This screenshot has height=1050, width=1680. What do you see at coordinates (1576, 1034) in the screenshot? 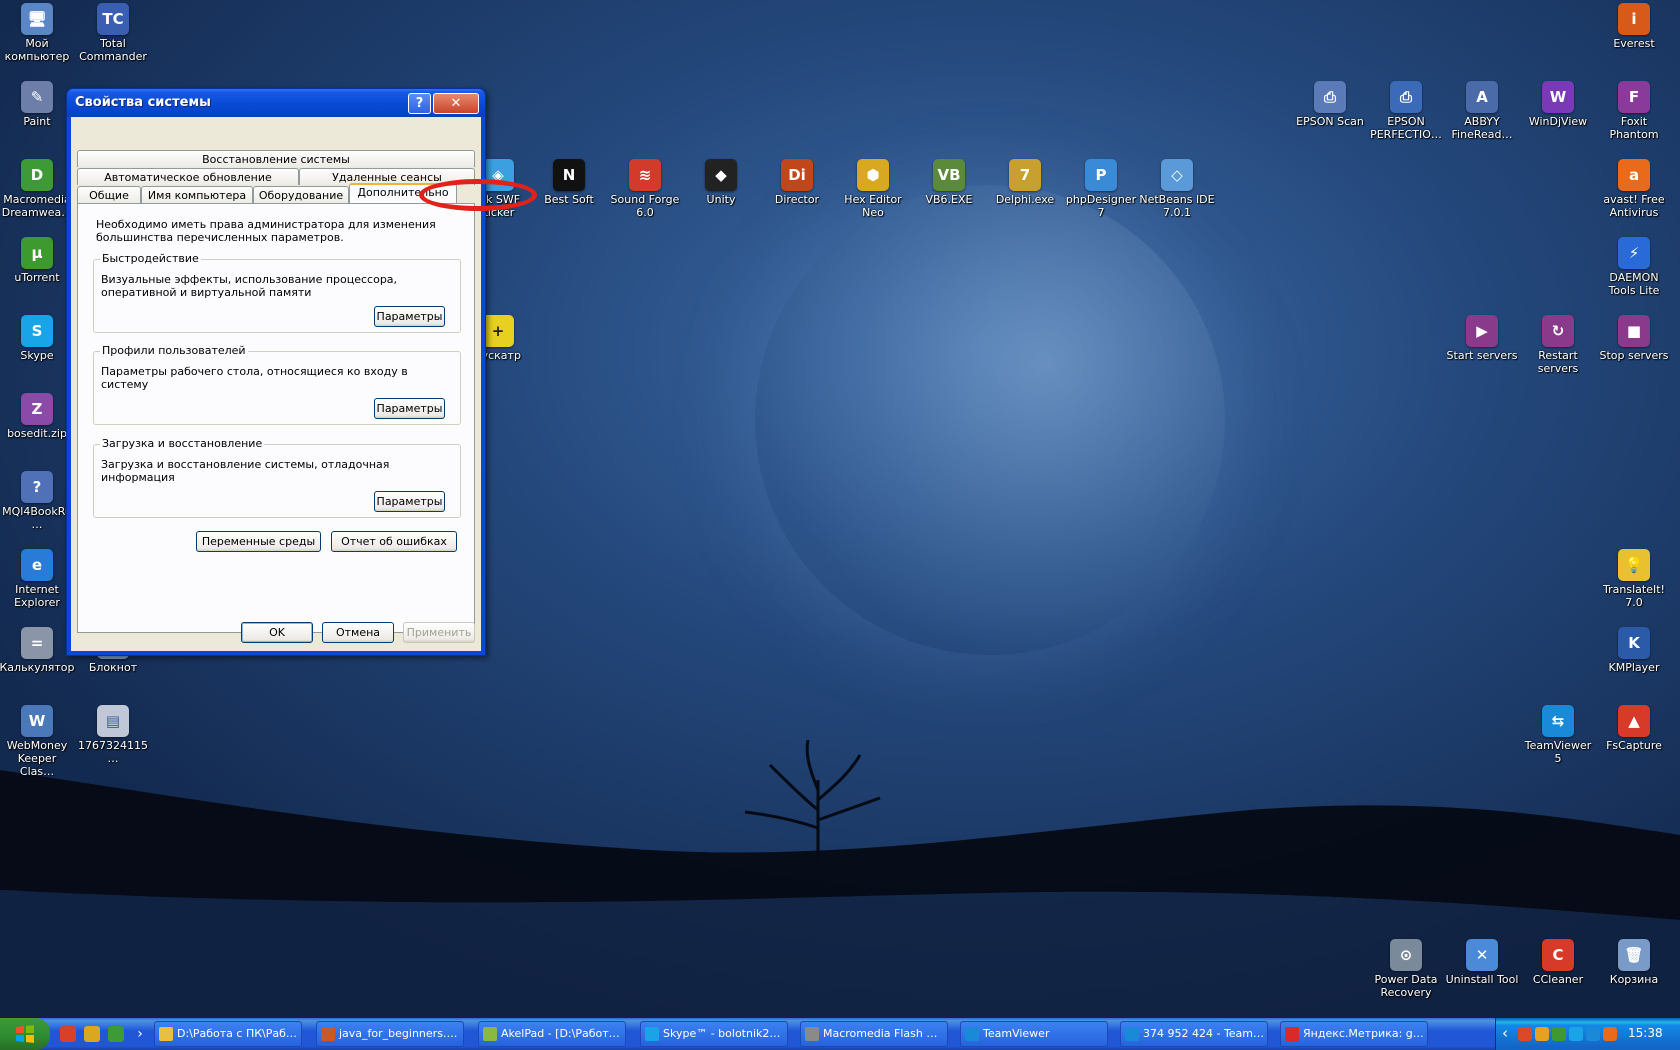
I see `skype-tray-icon` at bounding box center [1576, 1034].